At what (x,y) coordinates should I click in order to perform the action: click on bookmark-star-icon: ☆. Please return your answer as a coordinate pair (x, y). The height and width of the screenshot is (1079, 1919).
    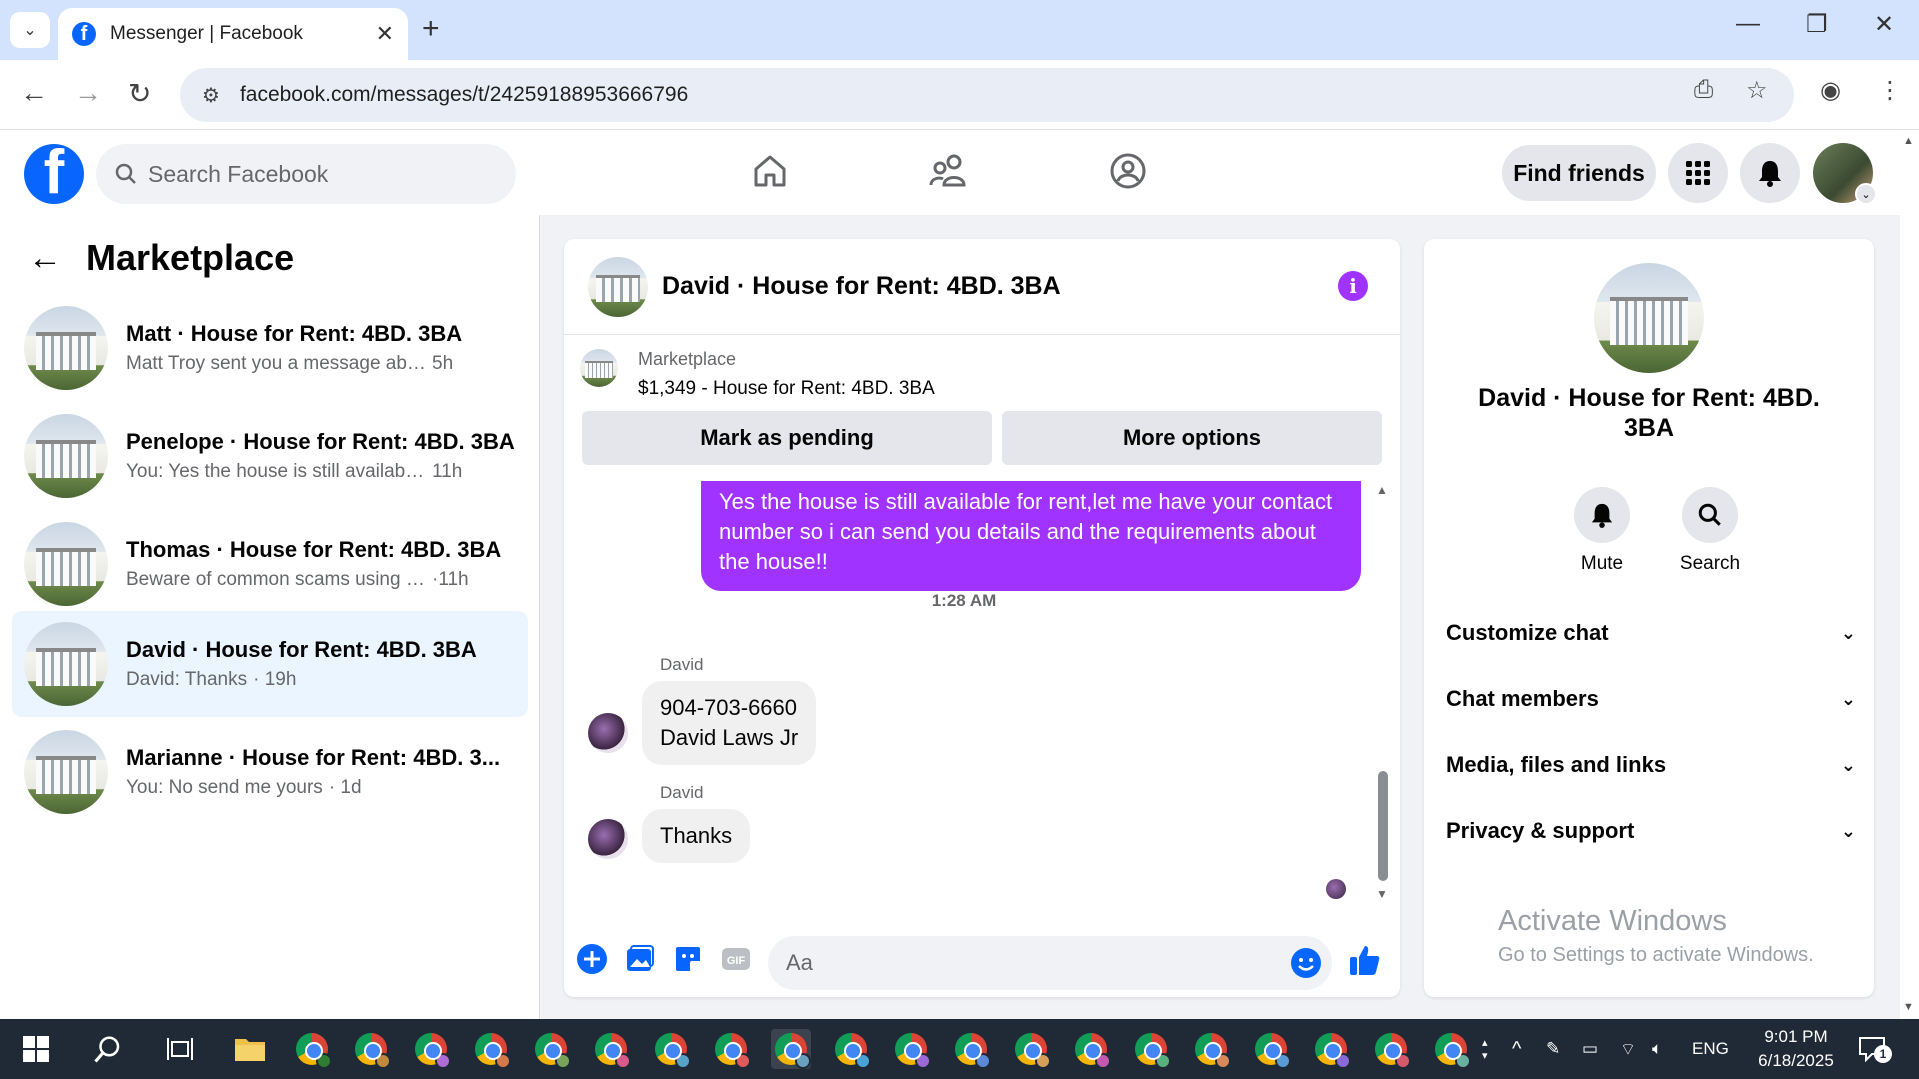
    Looking at the image, I should click on (1757, 90).